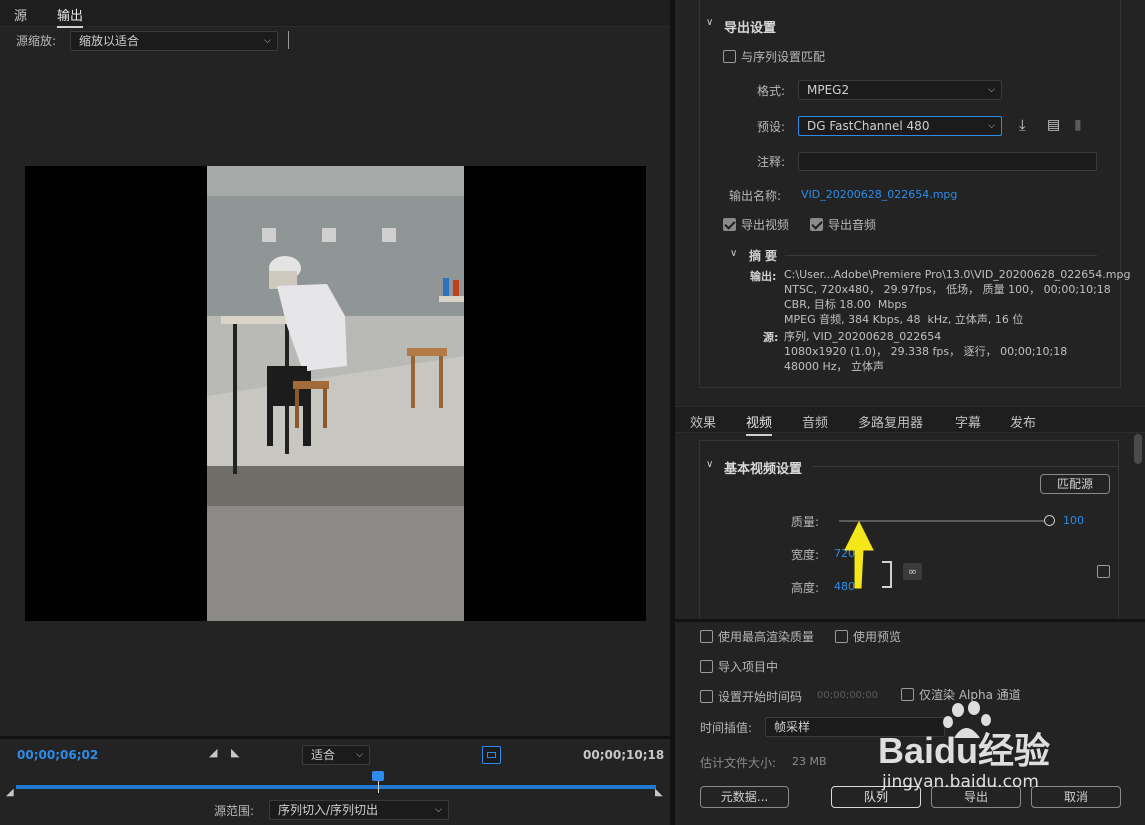  I want to click on link-bracket, so click(887, 574).